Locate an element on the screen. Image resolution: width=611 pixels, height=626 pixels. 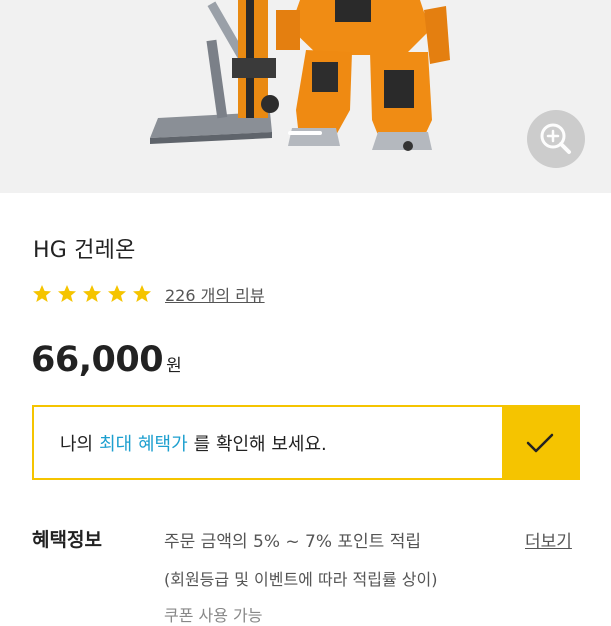
price: 66,000 원 is located at coordinates (106, 360).